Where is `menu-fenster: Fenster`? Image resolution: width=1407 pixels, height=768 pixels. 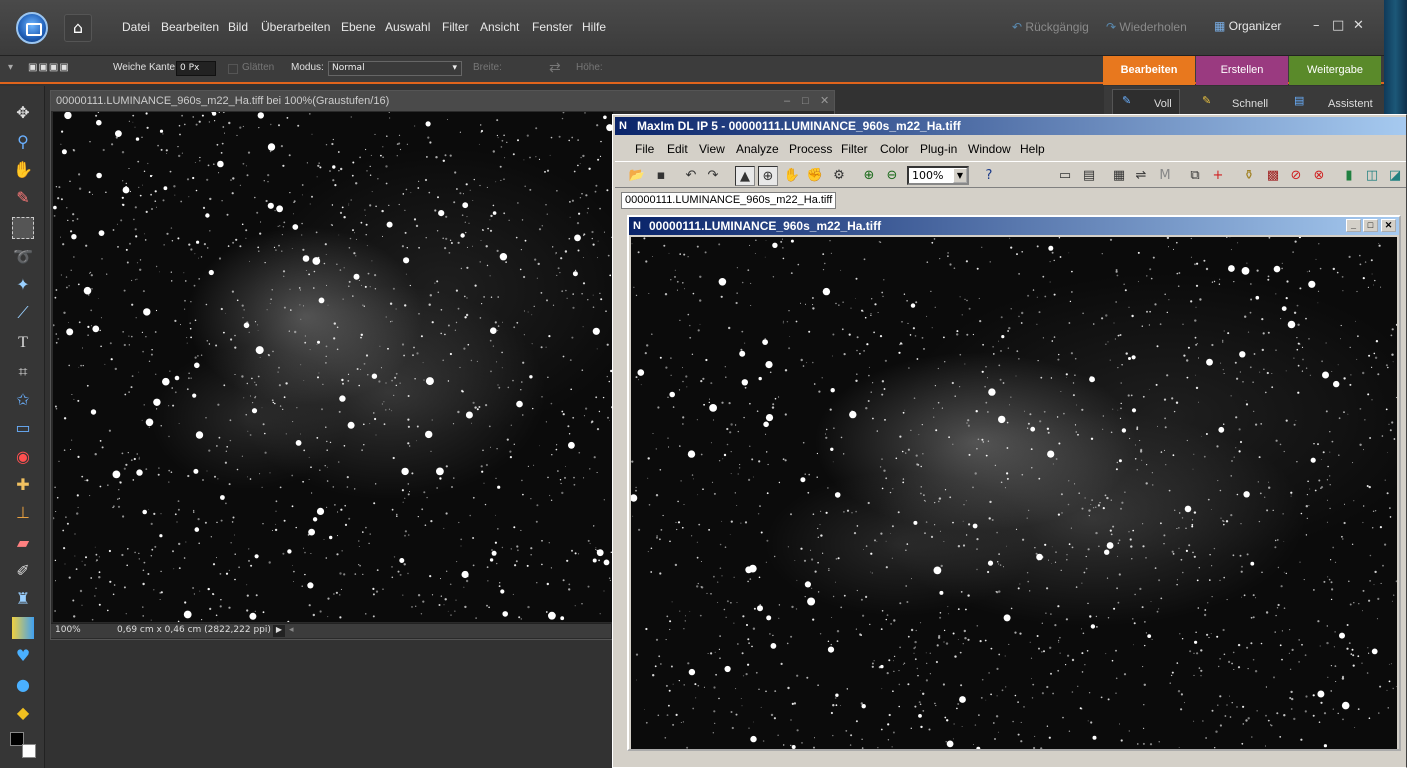 menu-fenster: Fenster is located at coordinates (552, 27).